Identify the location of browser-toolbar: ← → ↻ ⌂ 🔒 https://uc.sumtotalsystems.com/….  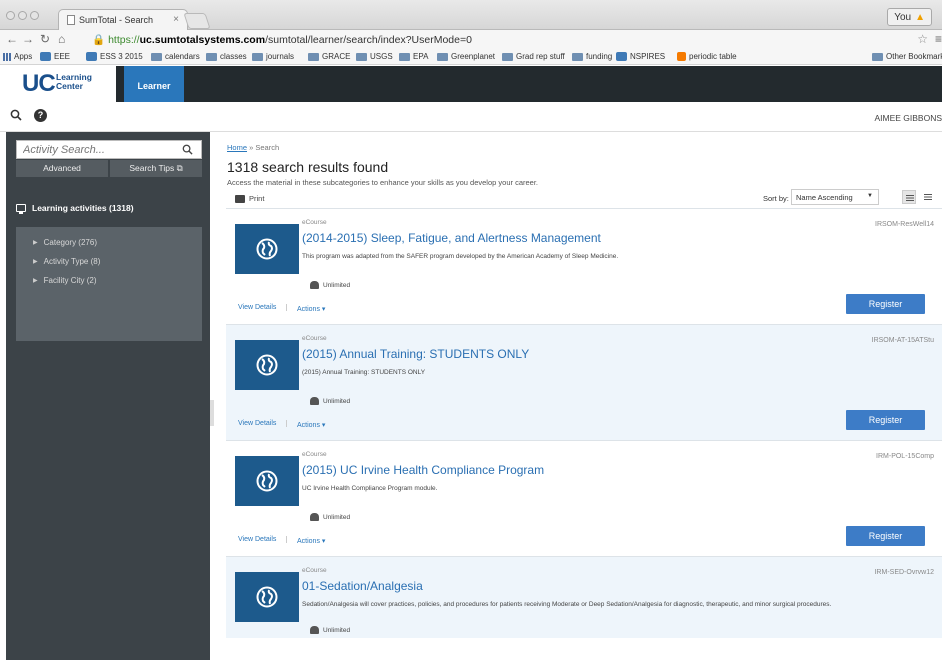
(471, 39).